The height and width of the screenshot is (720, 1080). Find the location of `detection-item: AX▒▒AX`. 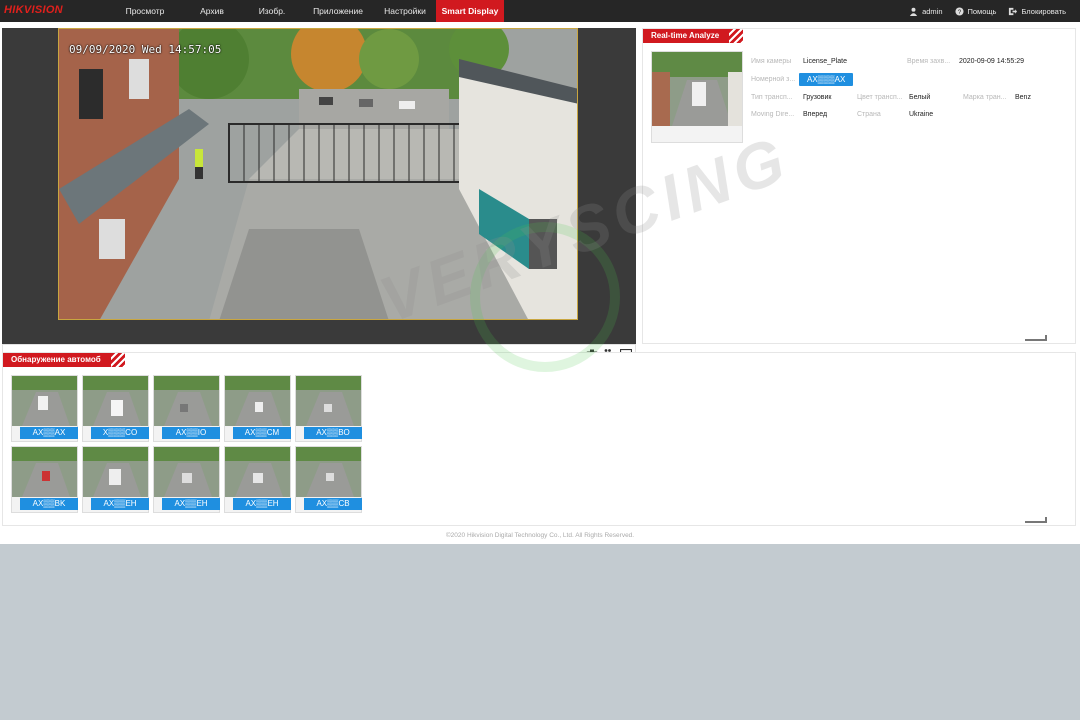

detection-item: AX▒▒AX is located at coordinates (44, 408).